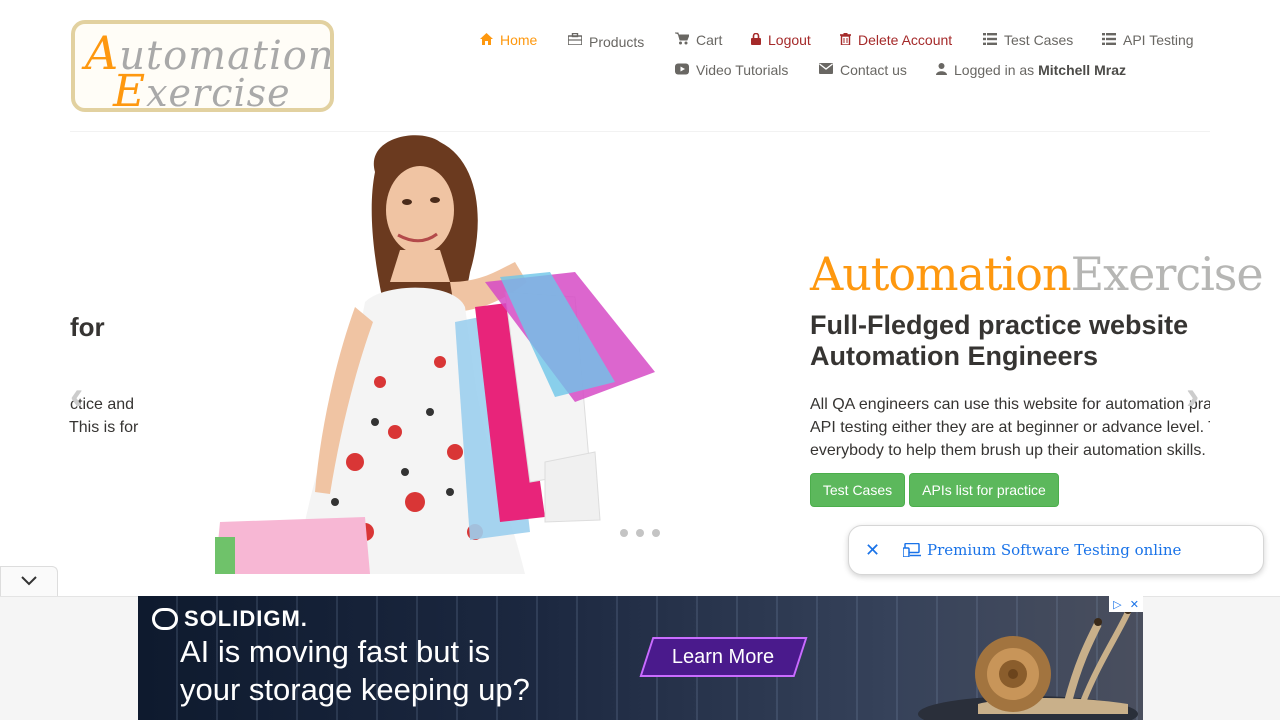 Image resolution: width=1280 pixels, height=720 pixels. Describe the element at coordinates (246, 618) in the screenshot. I see `ad-brand-text: SOLIDIGM.` at that location.